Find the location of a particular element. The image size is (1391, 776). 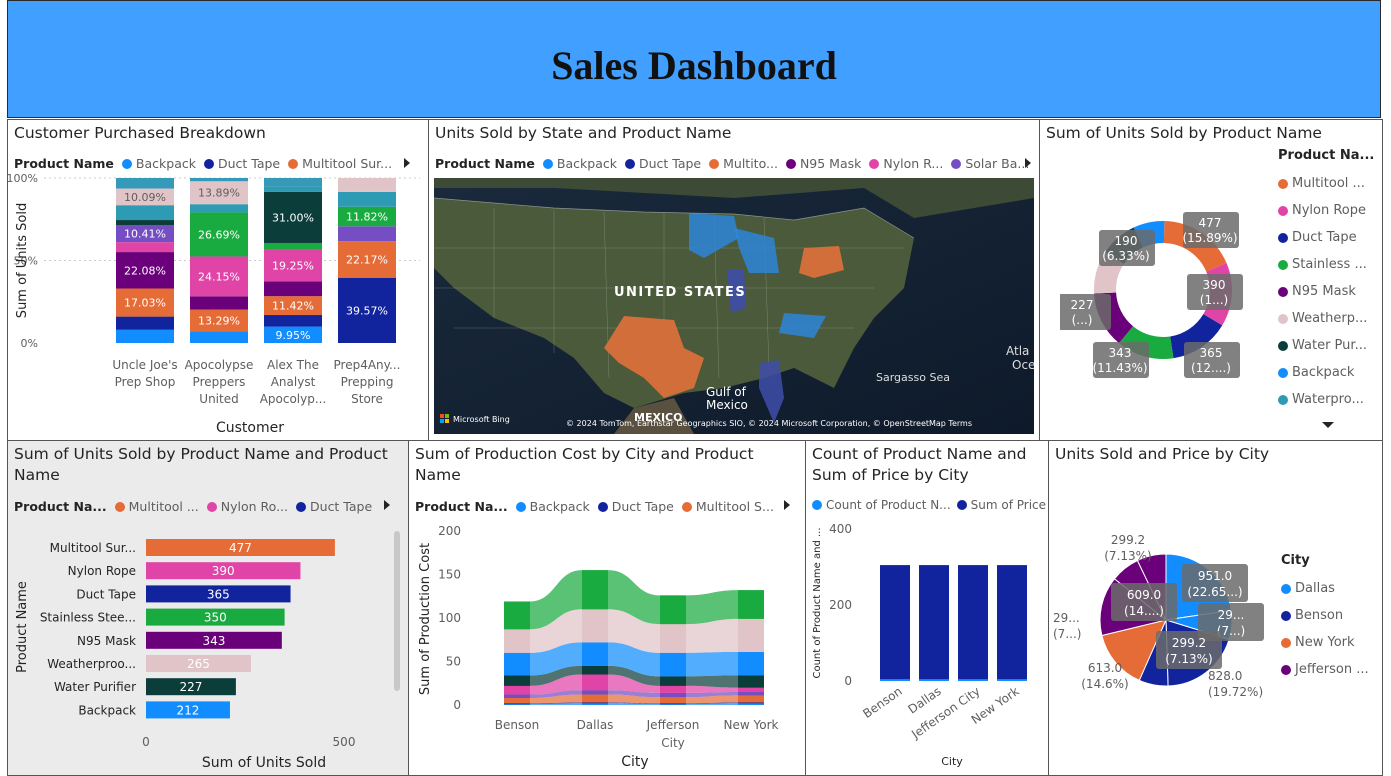

data-label: 477 is located at coordinates (1210, 223).